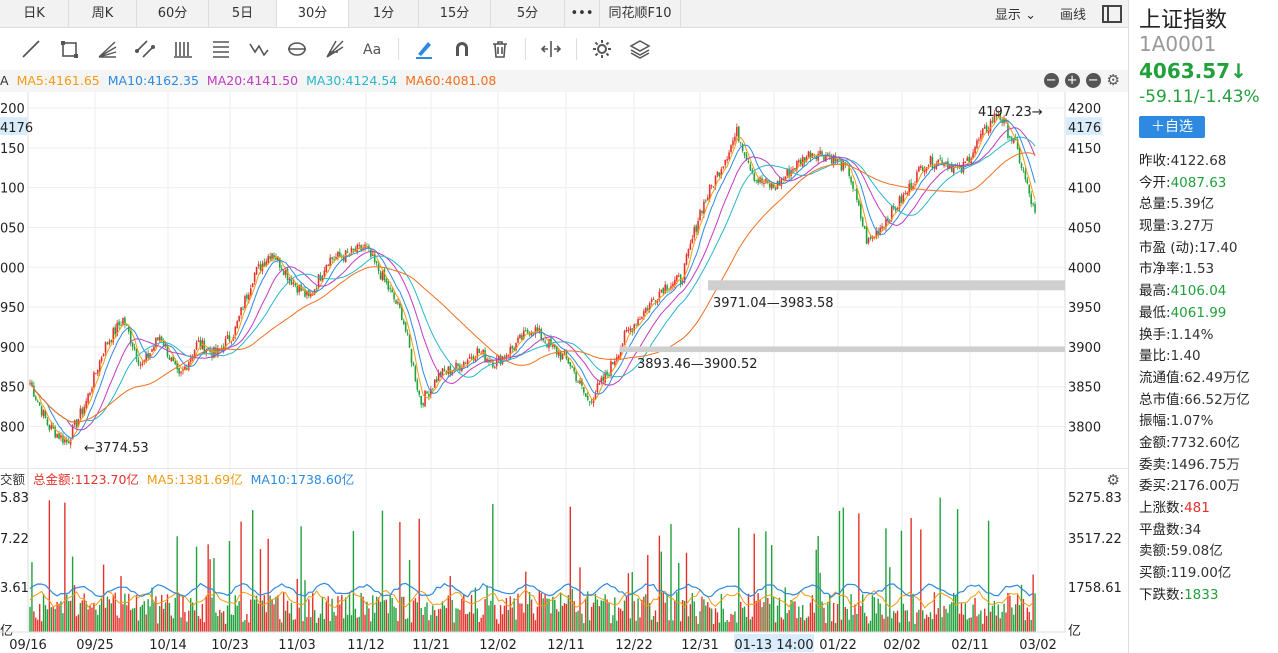 The height and width of the screenshot is (653, 1278). What do you see at coordinates (1208, 162) in the screenshot?
I see `stat-row: 昨收:4122.68` at bounding box center [1208, 162].